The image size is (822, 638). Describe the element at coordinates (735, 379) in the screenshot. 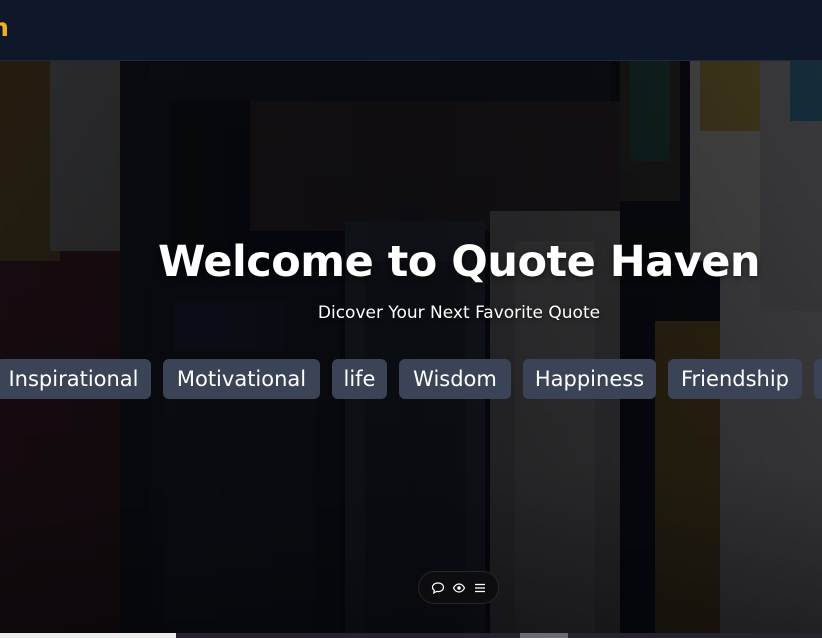

I see `tag-friendship: Friendship` at that location.